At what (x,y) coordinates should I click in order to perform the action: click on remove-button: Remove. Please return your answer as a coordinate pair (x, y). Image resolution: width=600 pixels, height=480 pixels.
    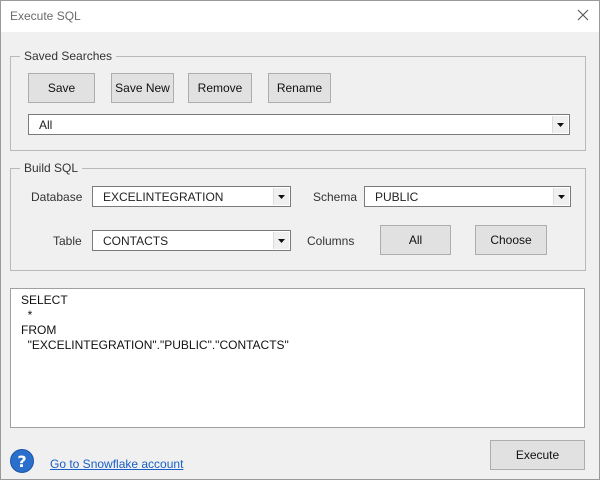
    Looking at the image, I should click on (220, 88).